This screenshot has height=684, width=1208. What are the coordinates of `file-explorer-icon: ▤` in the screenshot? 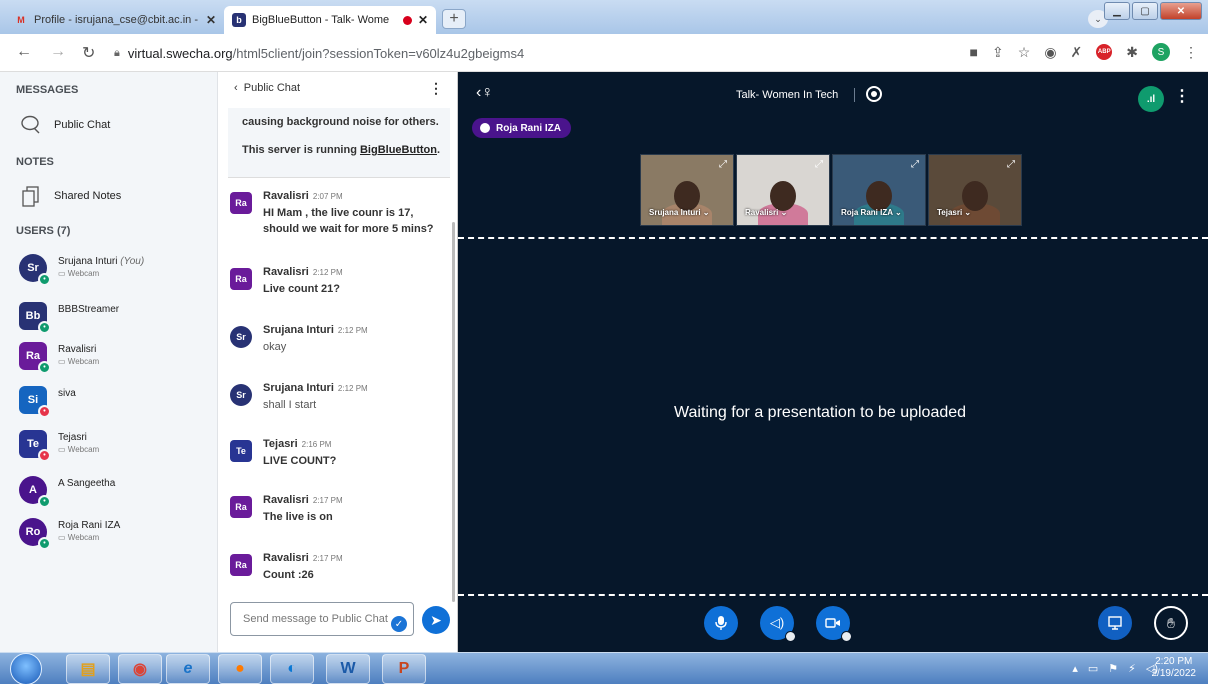 It's located at (88, 669).